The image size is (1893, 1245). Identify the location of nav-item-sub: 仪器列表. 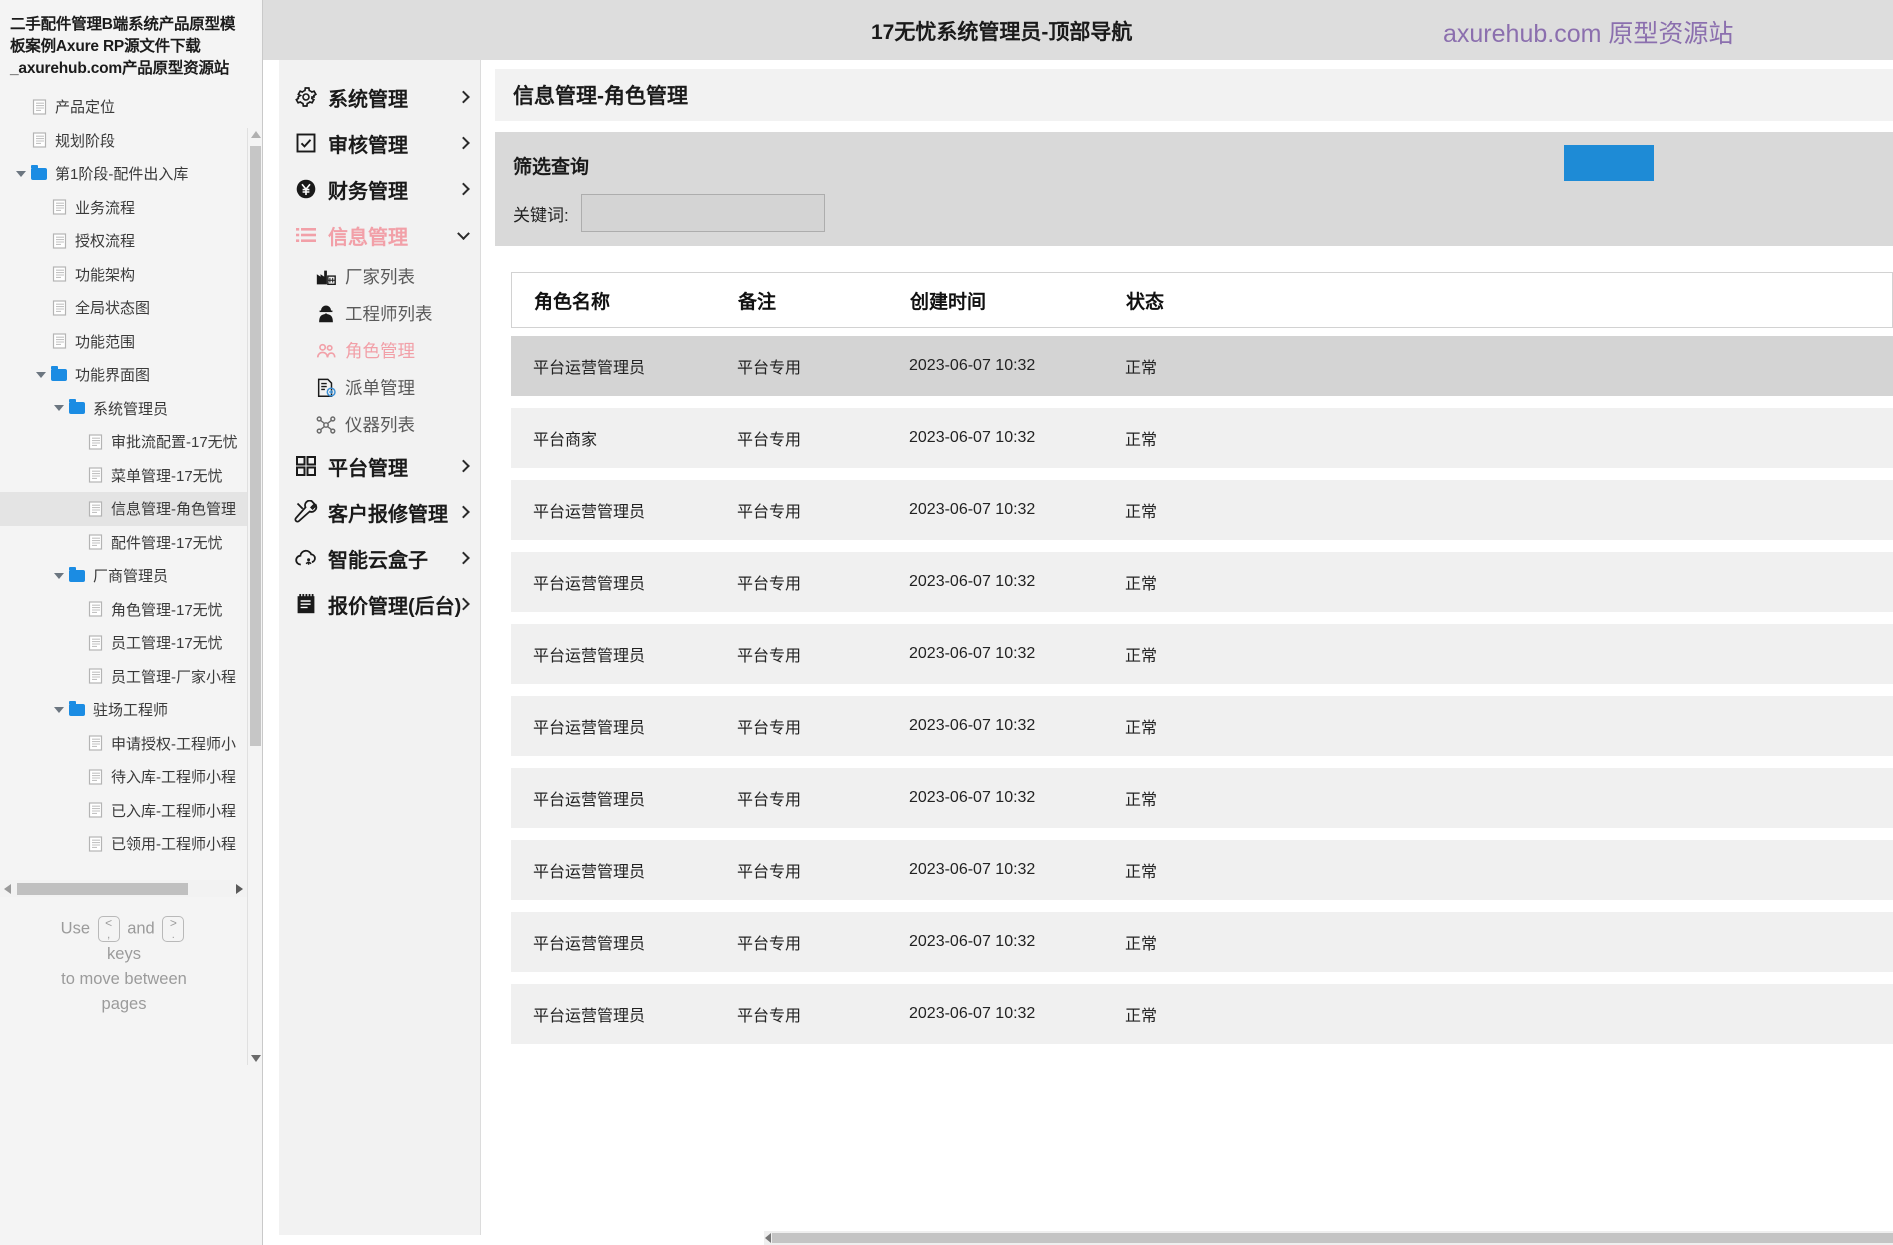
(379, 424).